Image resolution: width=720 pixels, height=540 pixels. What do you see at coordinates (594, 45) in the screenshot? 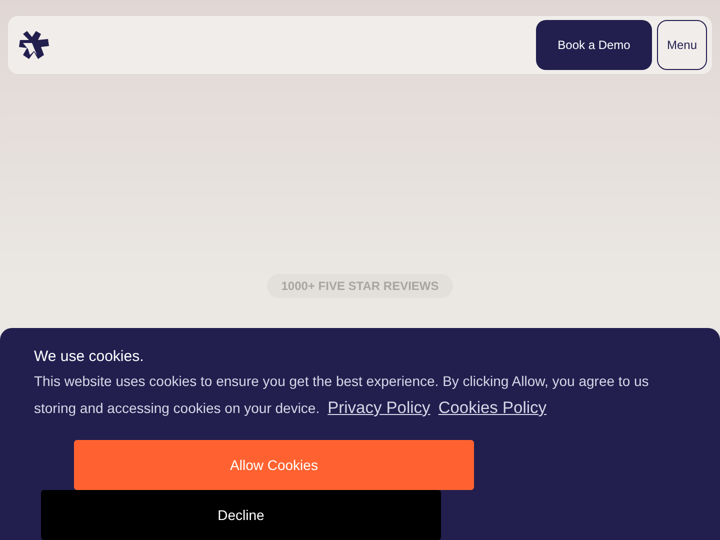
I see `book-demo-button: Book a Demo` at bounding box center [594, 45].